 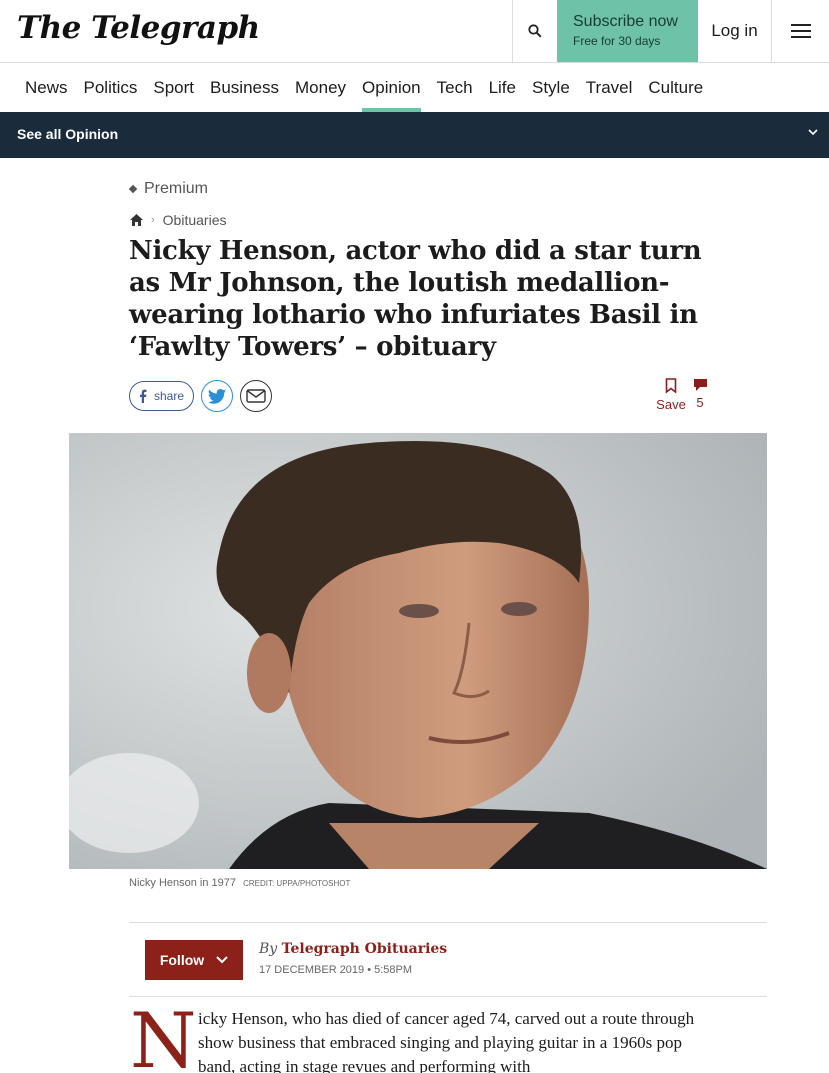 I want to click on follow-label: Follow, so click(x=182, y=960).